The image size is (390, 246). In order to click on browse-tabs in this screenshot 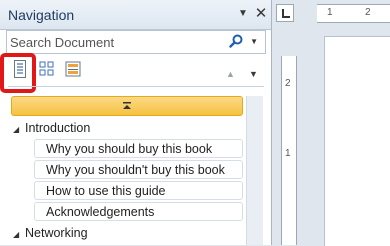, I will do `click(133, 71)`.